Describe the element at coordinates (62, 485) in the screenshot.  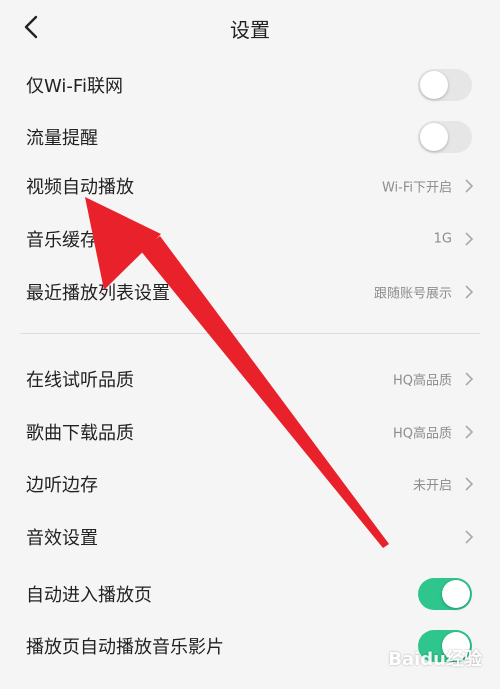
I see `setting-label: 边听边存` at that location.